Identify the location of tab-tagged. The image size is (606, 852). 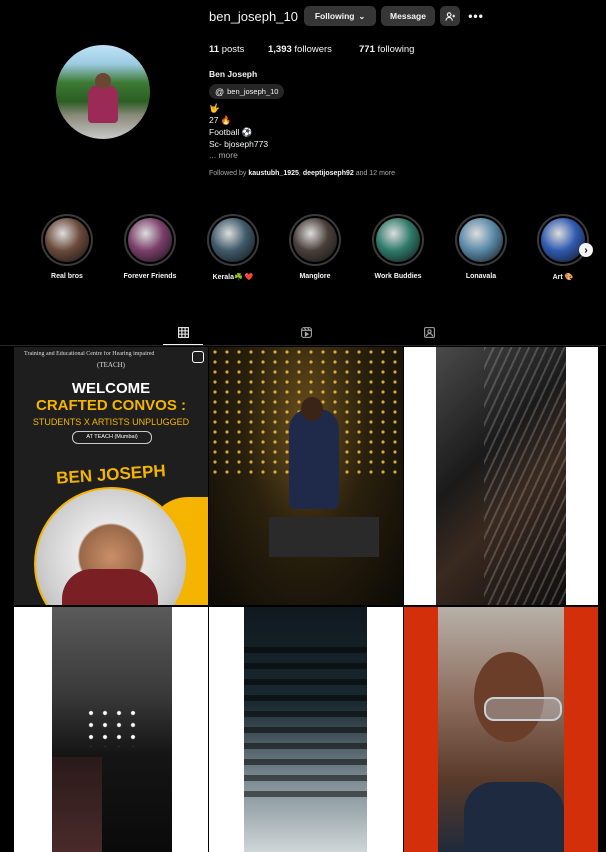
(429, 332).